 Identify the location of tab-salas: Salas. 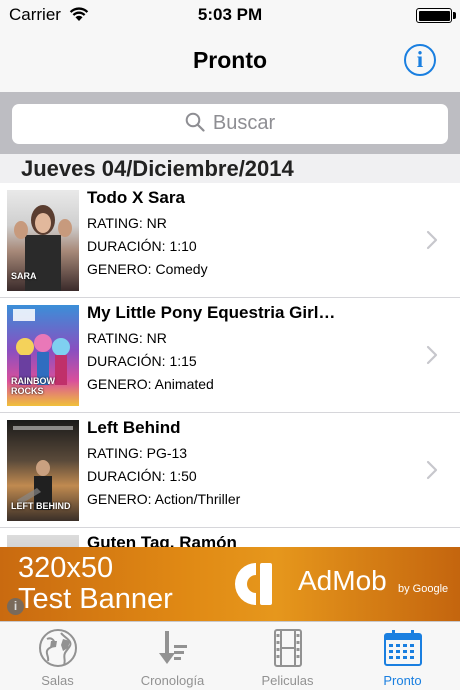
(57, 656).